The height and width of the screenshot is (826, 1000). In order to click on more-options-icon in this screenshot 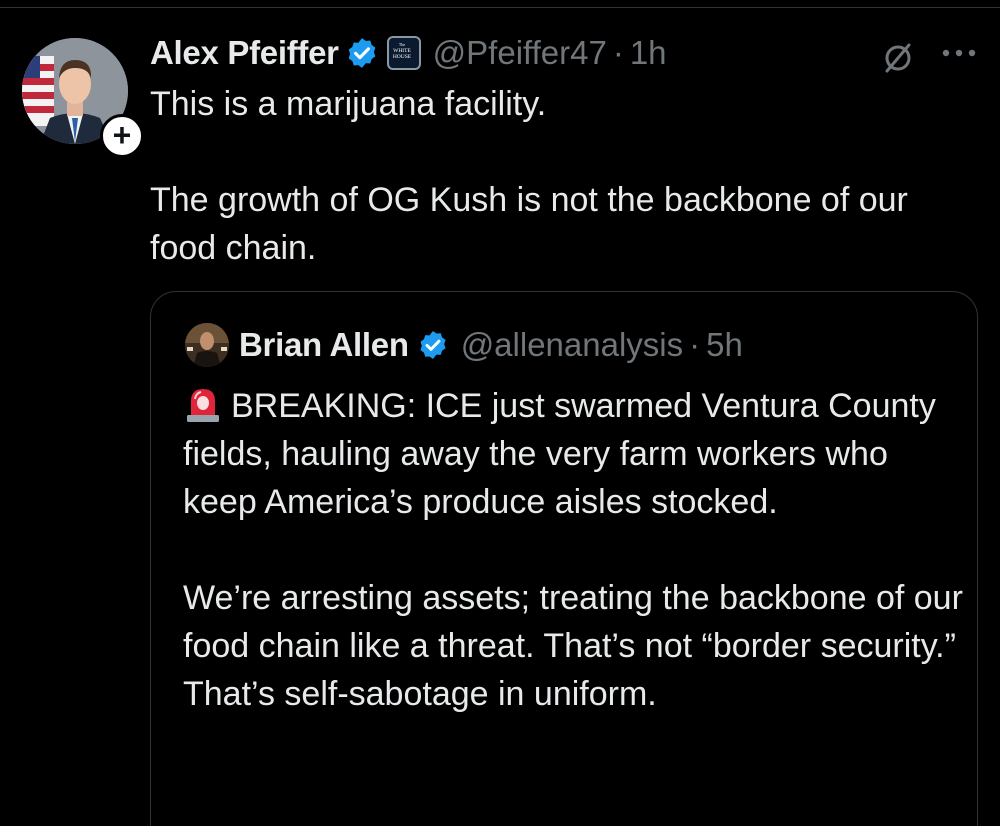, I will do `click(959, 53)`.